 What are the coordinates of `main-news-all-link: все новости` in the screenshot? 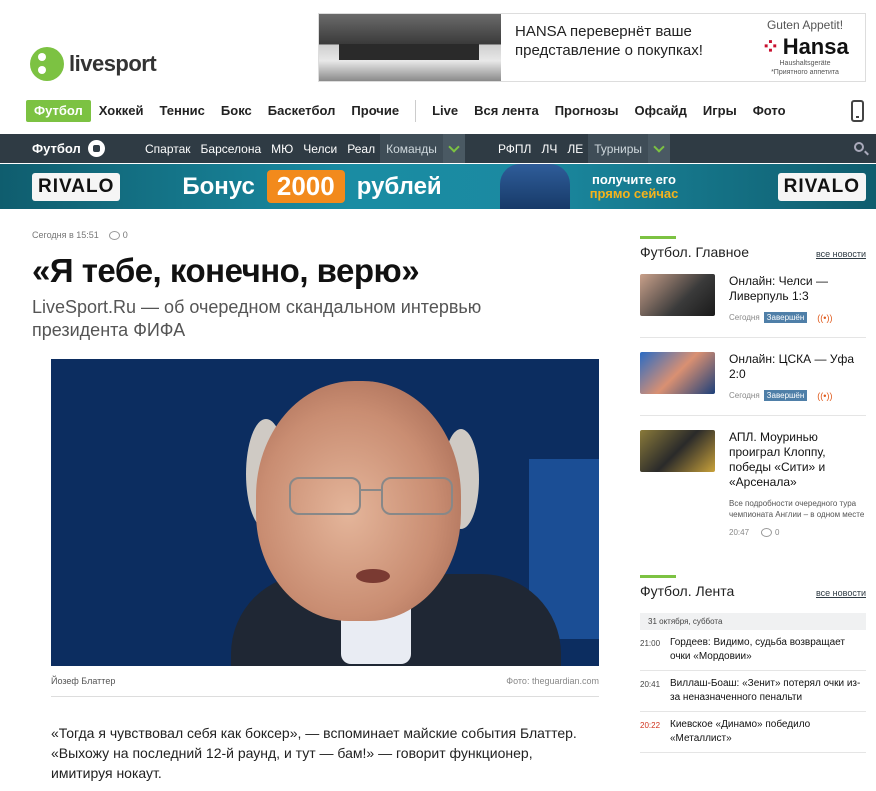 It's located at (841, 254).